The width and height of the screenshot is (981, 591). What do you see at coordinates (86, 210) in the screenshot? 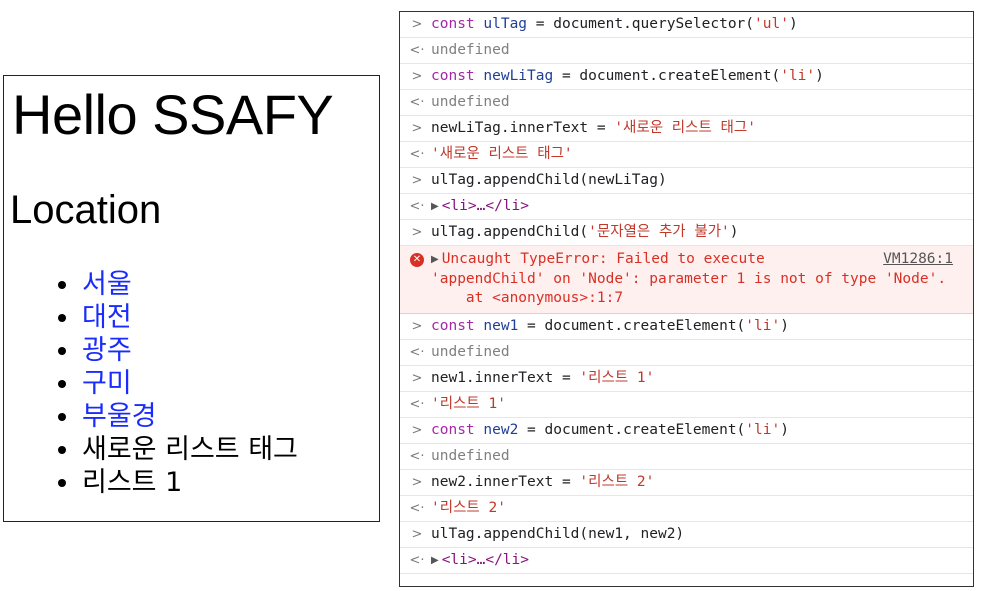
I see `page-subheading: Location` at bounding box center [86, 210].